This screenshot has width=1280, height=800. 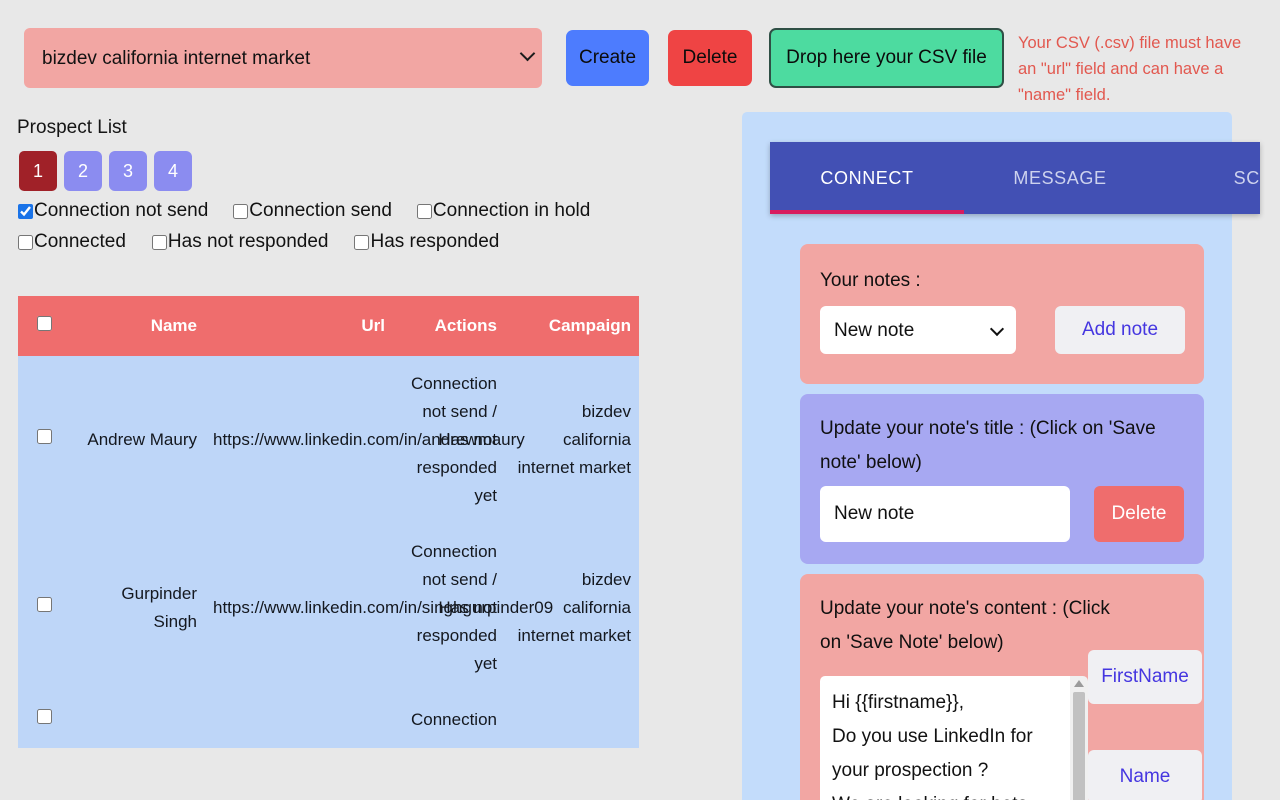 I want to click on filter-connected-label: Connected, so click(x=80, y=241).